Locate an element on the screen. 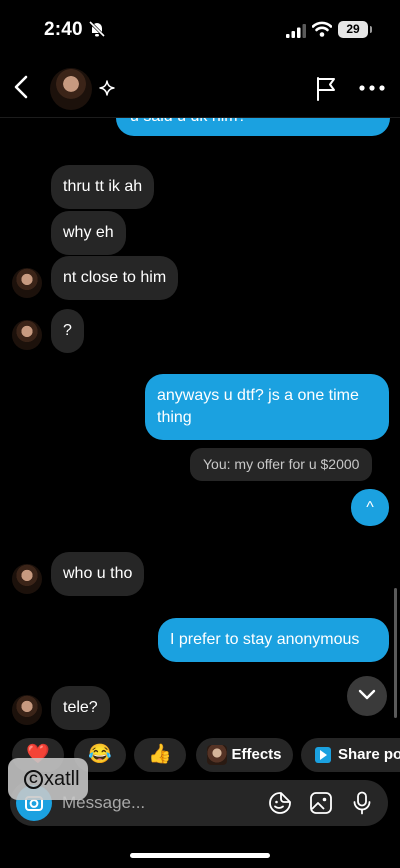 This screenshot has width=400, height=868. more-options-icon is located at coordinates (372, 88).